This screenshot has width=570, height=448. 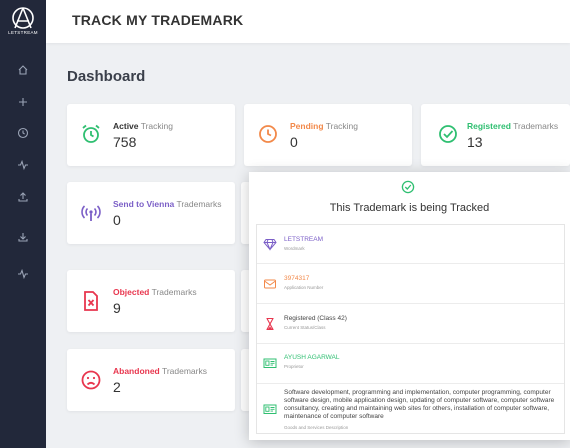 I want to click on alarm-clock-icon, so click(x=91, y=134).